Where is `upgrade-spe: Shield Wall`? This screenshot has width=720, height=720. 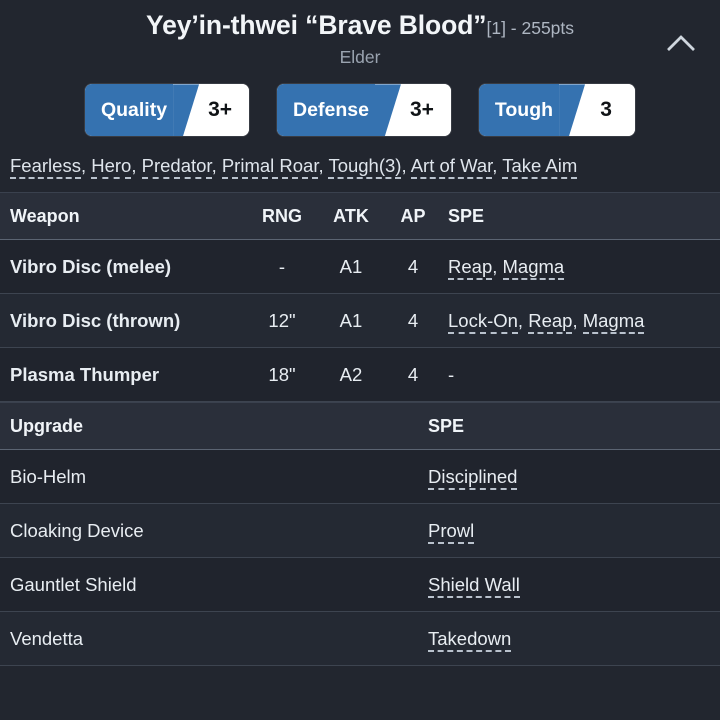 upgrade-spe: Shield Wall is located at coordinates (570, 585).